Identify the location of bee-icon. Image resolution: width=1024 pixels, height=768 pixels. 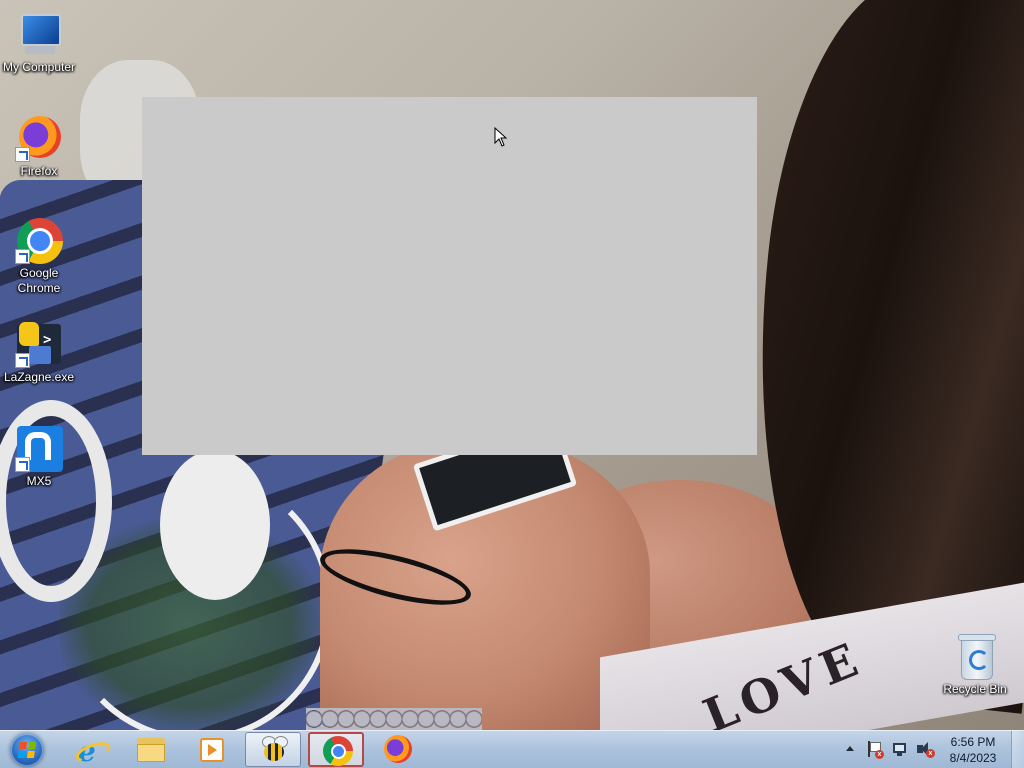
(274, 750).